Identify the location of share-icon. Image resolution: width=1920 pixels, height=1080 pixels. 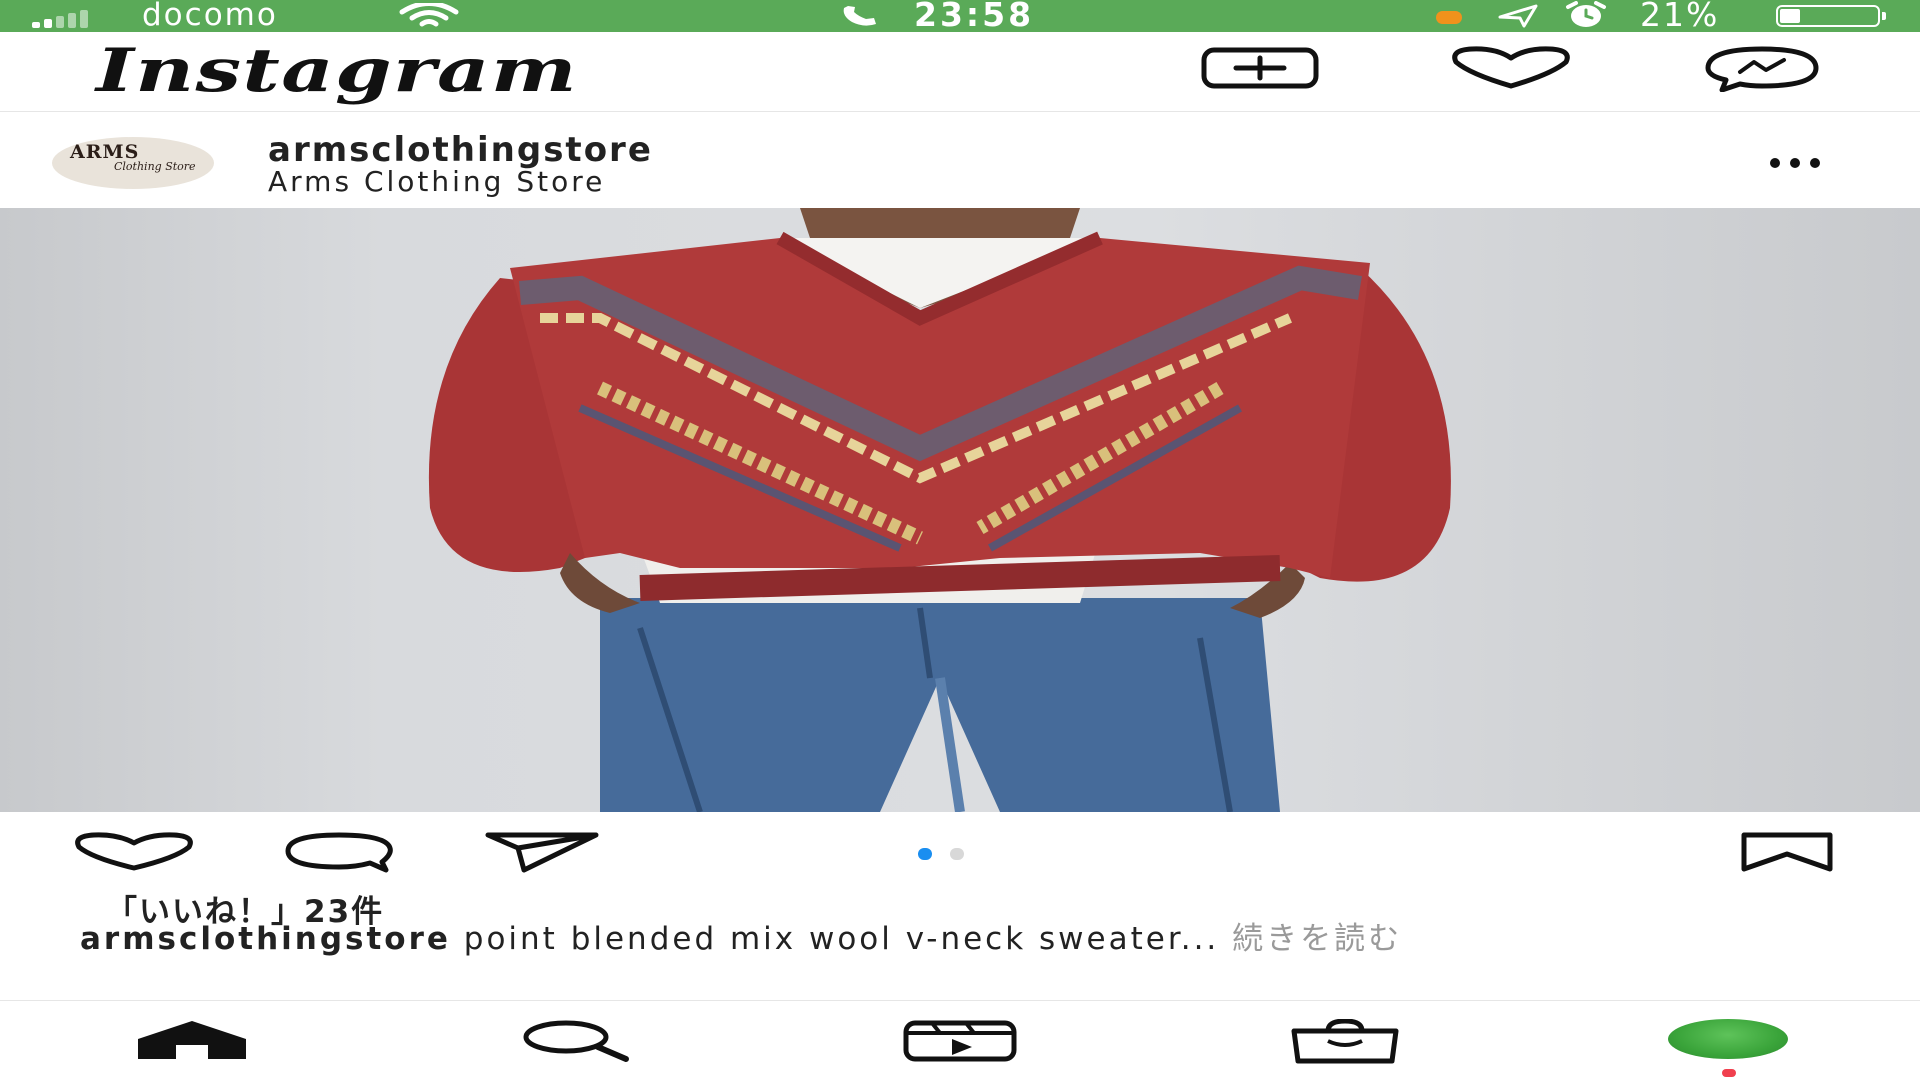
(542, 853).